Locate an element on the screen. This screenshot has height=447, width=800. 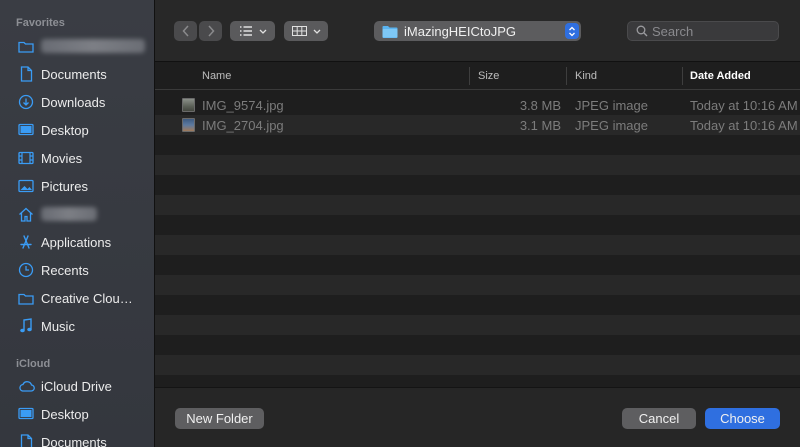
column-header-size: Size is located at coordinates (488, 76).